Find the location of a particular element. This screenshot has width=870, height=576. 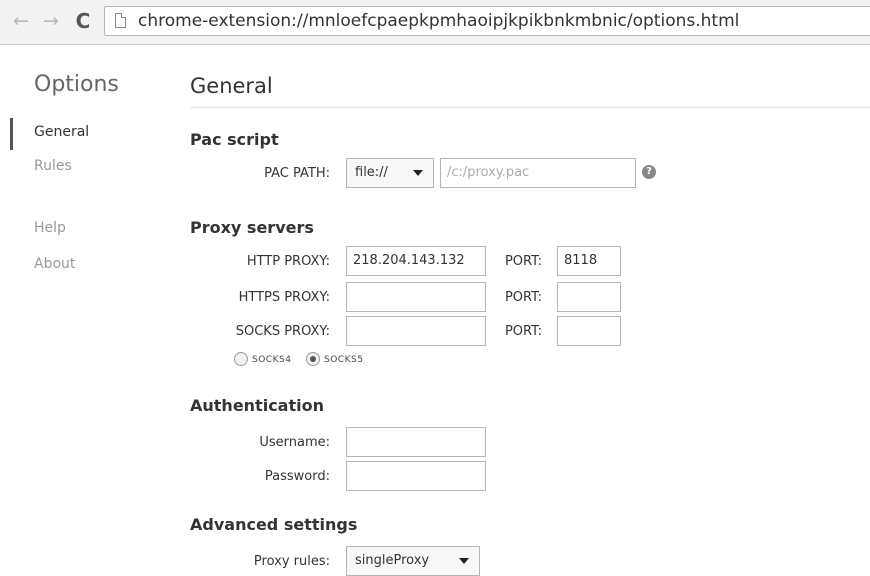

socks5-label: SOCKS5 is located at coordinates (344, 360).